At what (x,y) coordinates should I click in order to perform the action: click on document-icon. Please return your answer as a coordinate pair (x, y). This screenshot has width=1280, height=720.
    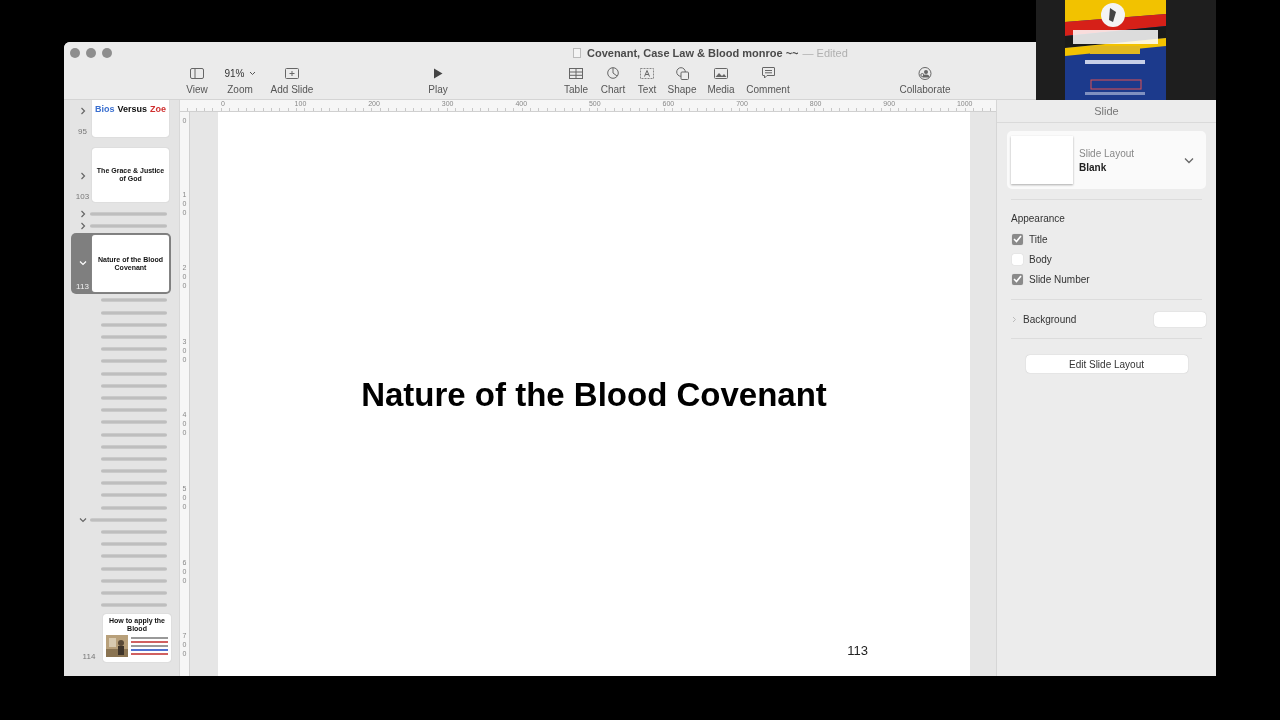
    Looking at the image, I should click on (577, 53).